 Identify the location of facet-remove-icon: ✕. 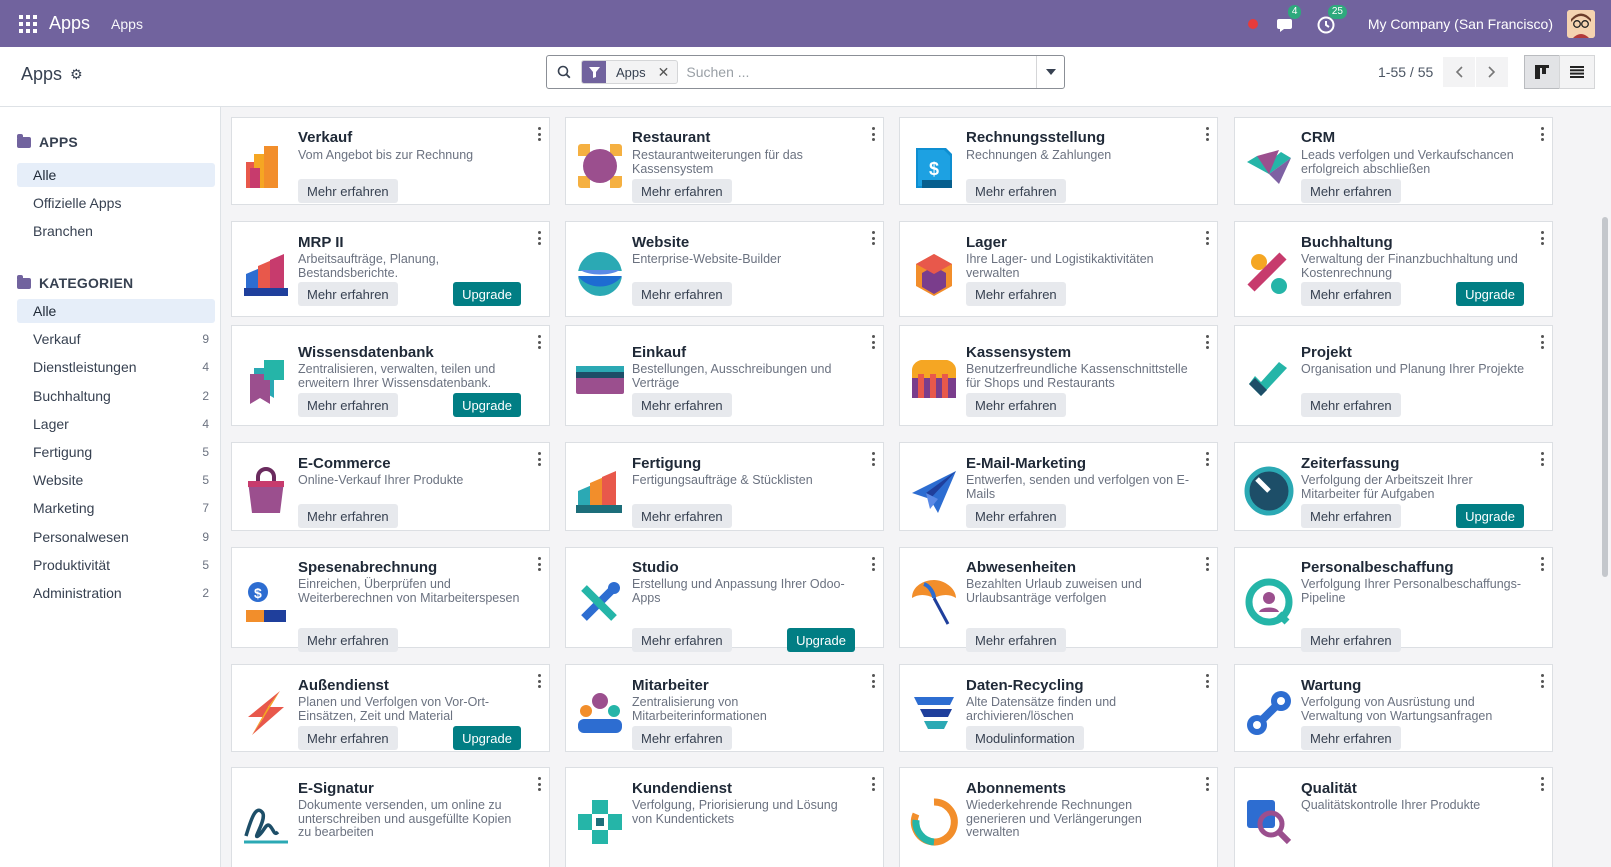
(666, 72).